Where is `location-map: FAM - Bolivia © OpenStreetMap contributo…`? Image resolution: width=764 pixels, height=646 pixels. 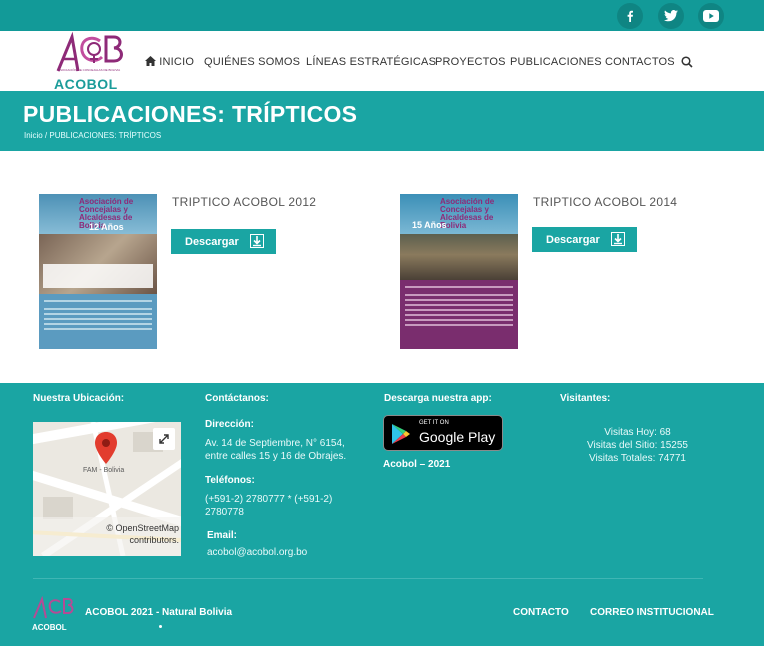
location-map: FAM - Bolivia © OpenStreetMap contributo… is located at coordinates (107, 489).